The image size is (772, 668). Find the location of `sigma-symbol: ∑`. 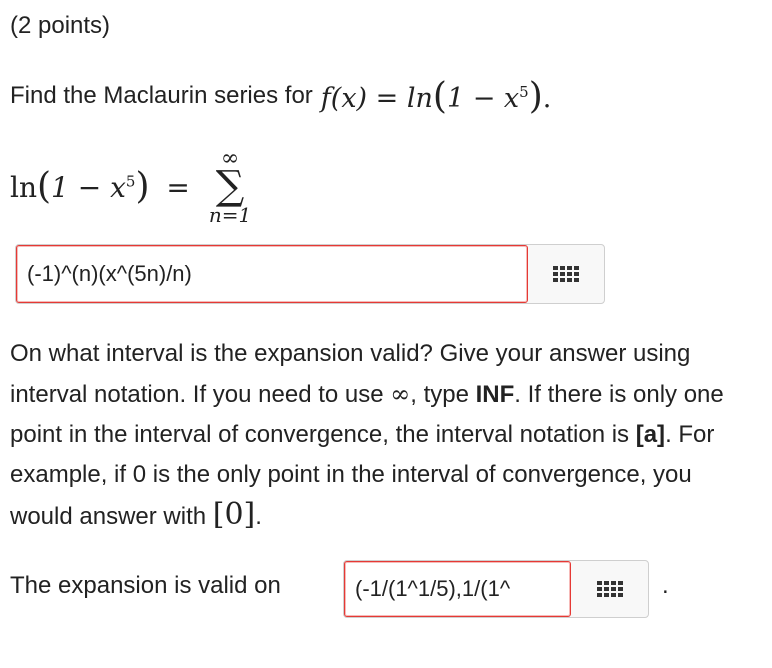

sigma-symbol: ∑ is located at coordinates (230, 186).